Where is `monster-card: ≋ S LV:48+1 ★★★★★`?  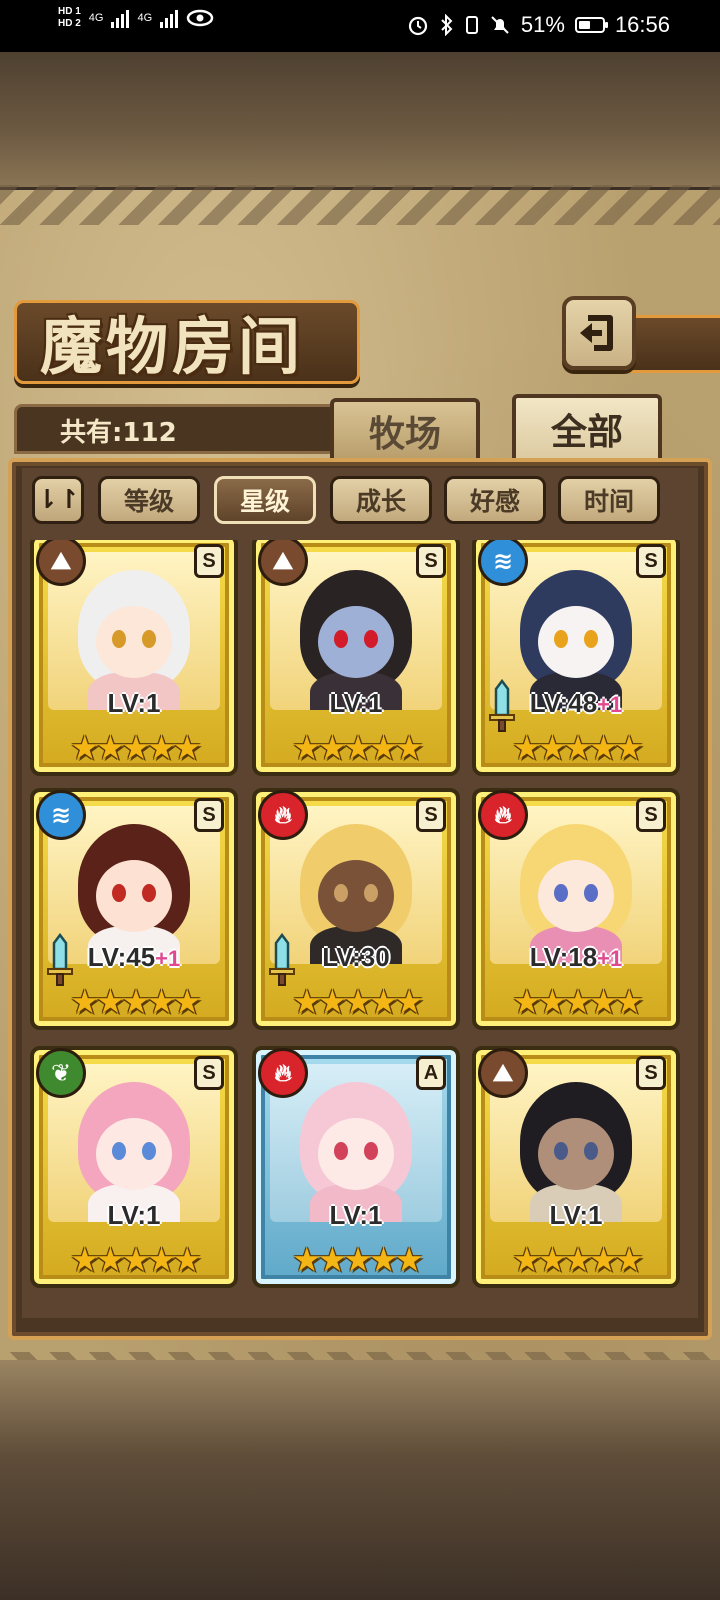 monster-card: ≋ S LV:48+1 ★★★★★ is located at coordinates (576, 658).